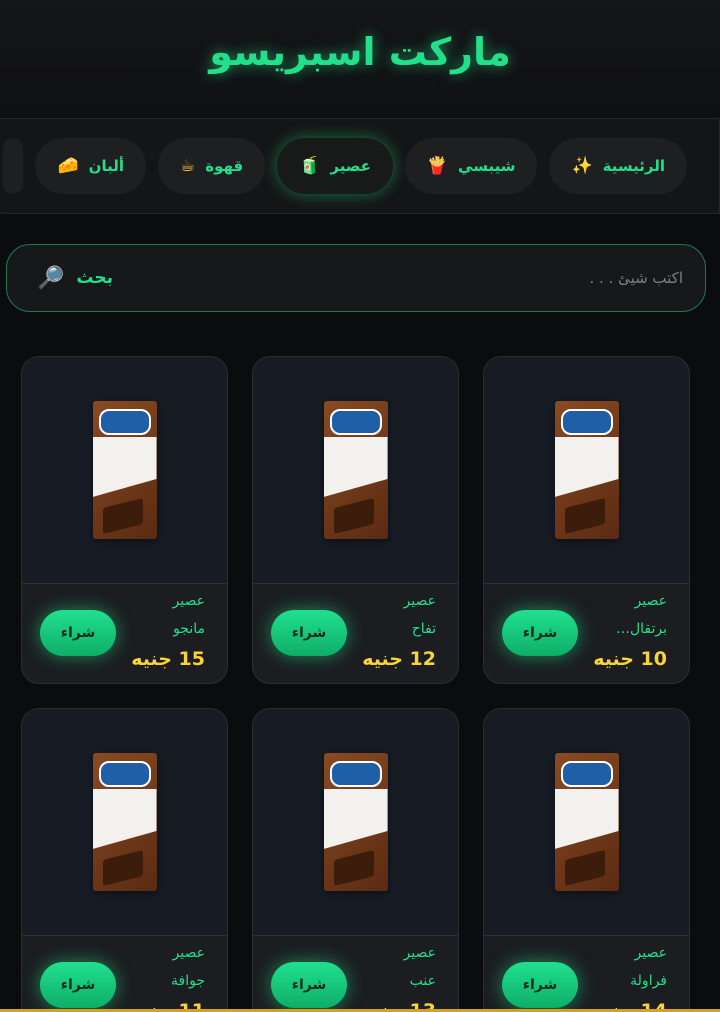  I want to click on product-name: مانجو, so click(189, 629).